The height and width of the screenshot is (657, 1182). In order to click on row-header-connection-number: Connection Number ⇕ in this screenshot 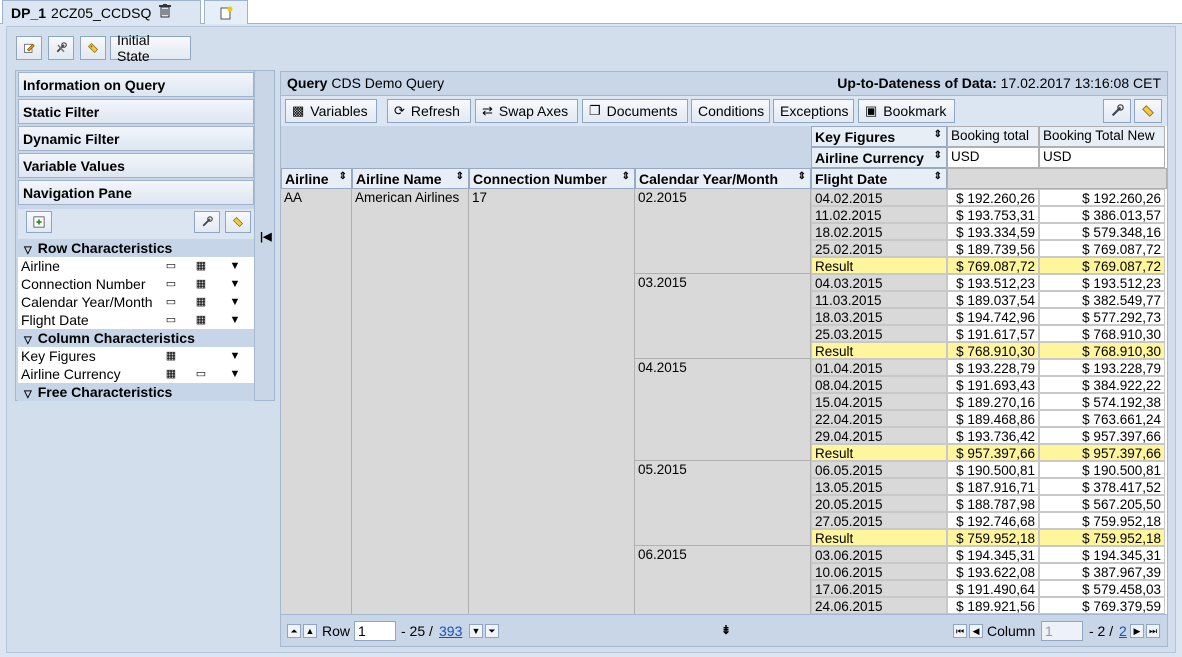, I will do `click(552, 178)`.